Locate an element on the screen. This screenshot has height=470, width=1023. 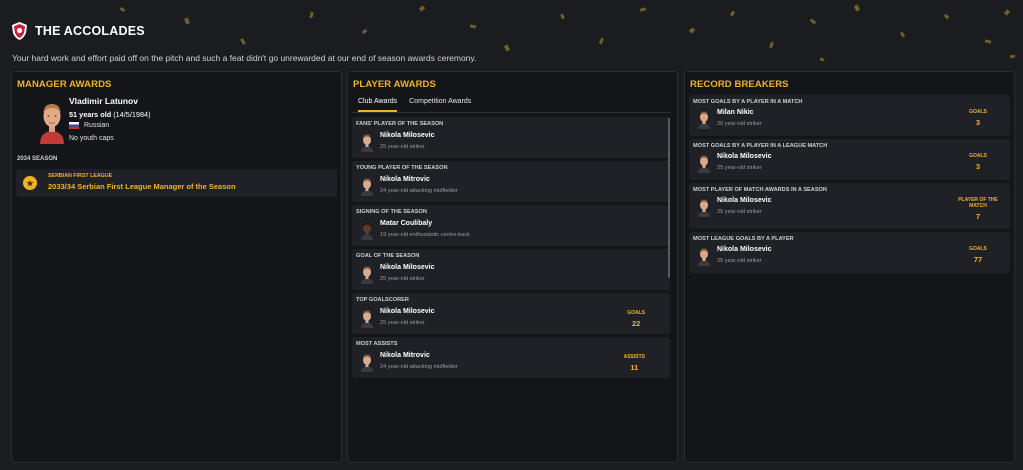
club-shield-icon is located at coordinates (19, 31).